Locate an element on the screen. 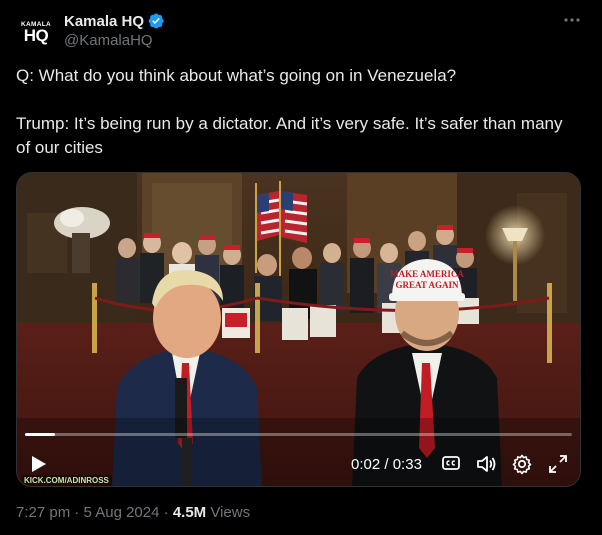 This screenshot has height=535, width=602. display-name: Kamala HQ is located at coordinates (104, 21).